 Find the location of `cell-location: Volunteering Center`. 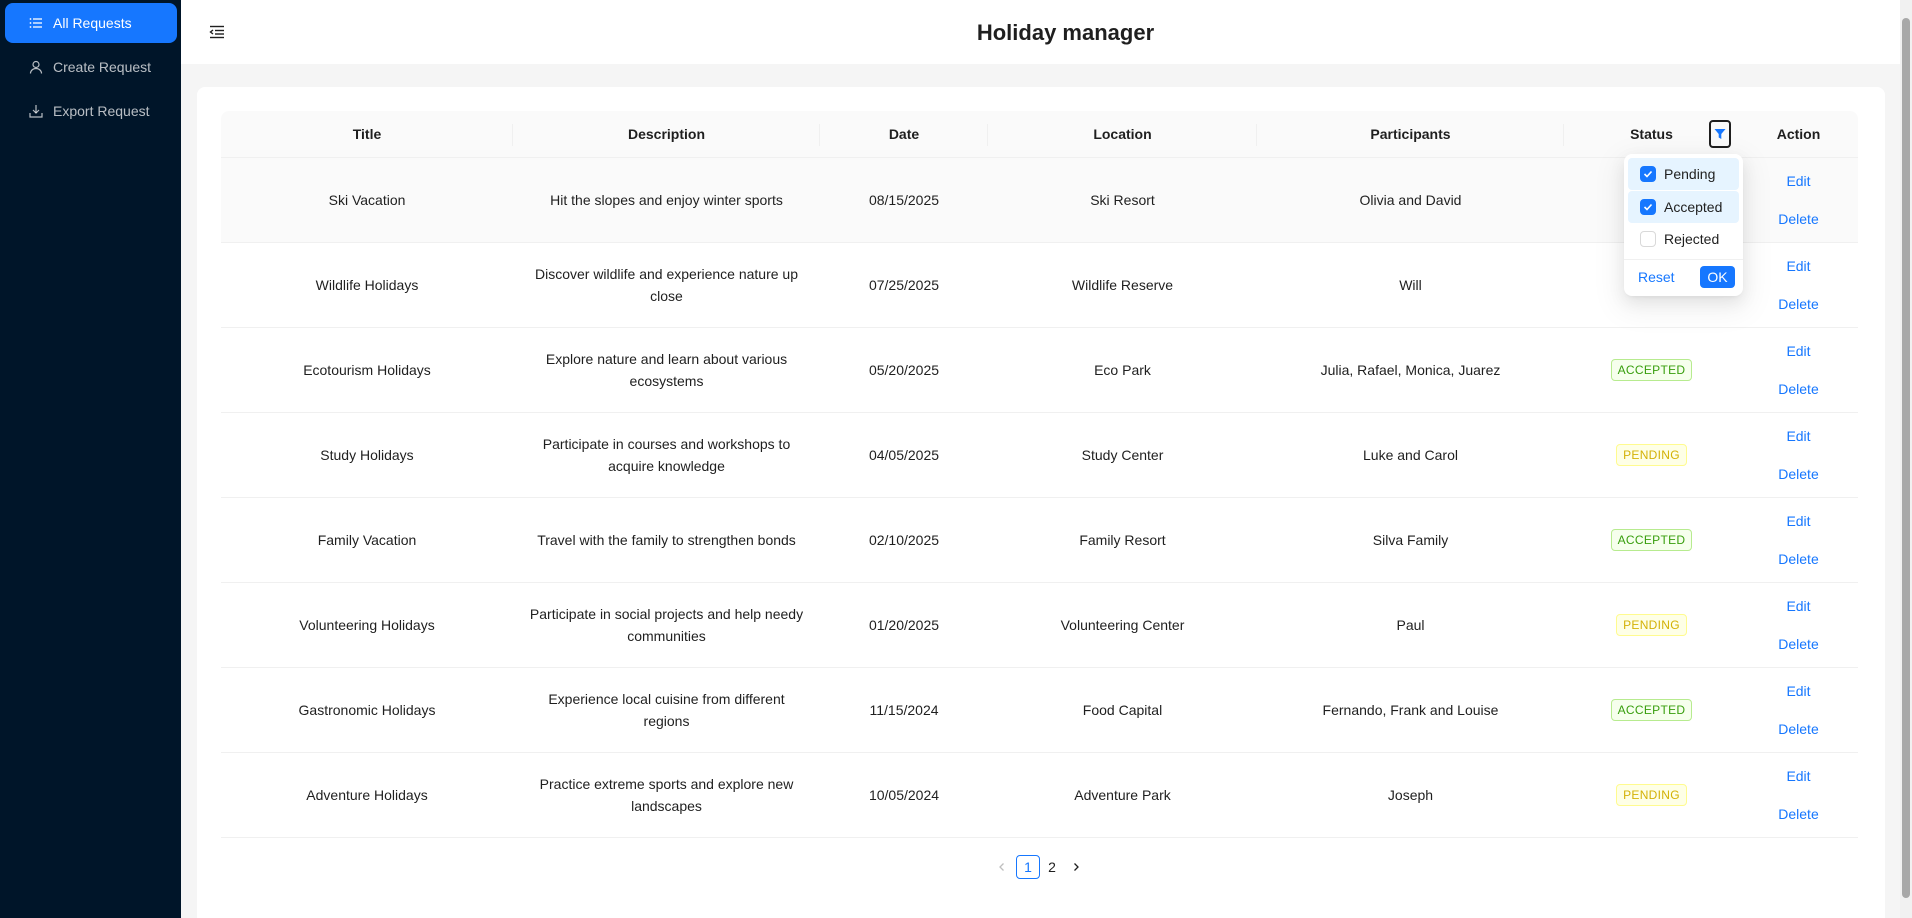

cell-location: Volunteering Center is located at coordinates (1122, 625).